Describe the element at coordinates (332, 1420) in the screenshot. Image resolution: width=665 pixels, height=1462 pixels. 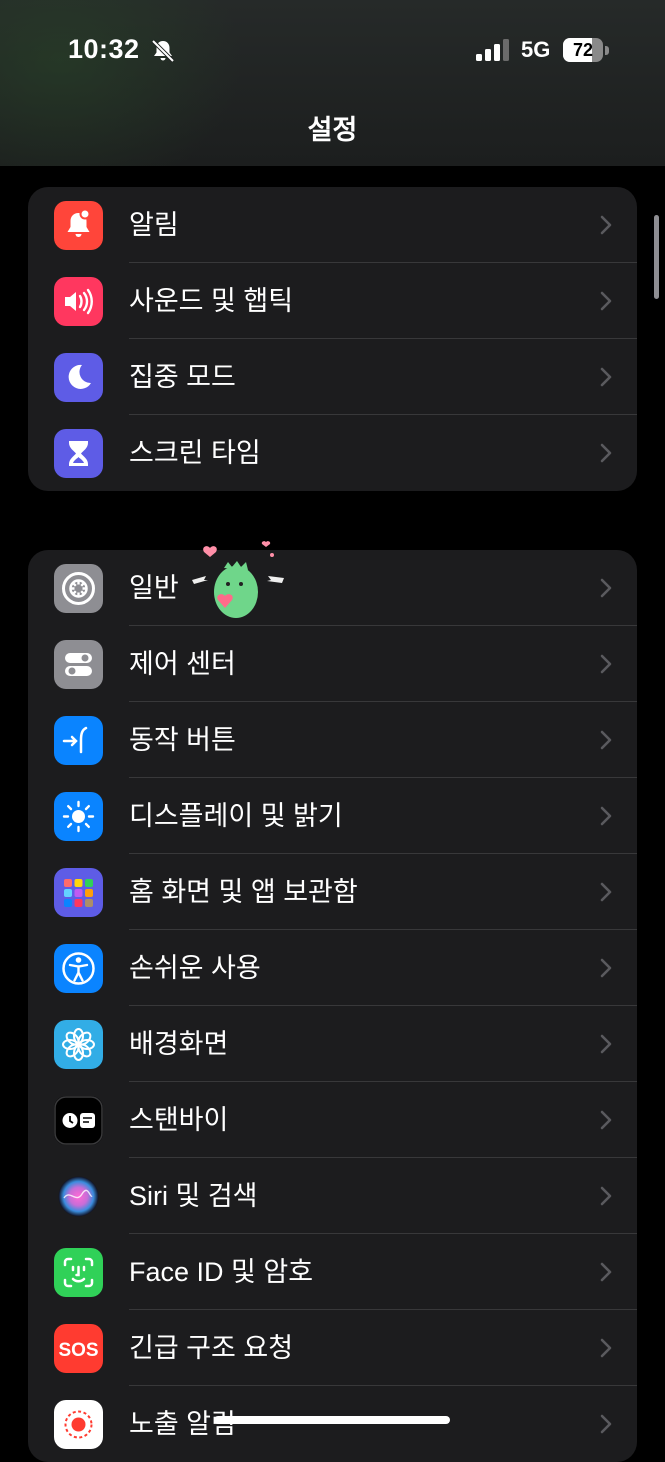
I see `home-indicator` at that location.